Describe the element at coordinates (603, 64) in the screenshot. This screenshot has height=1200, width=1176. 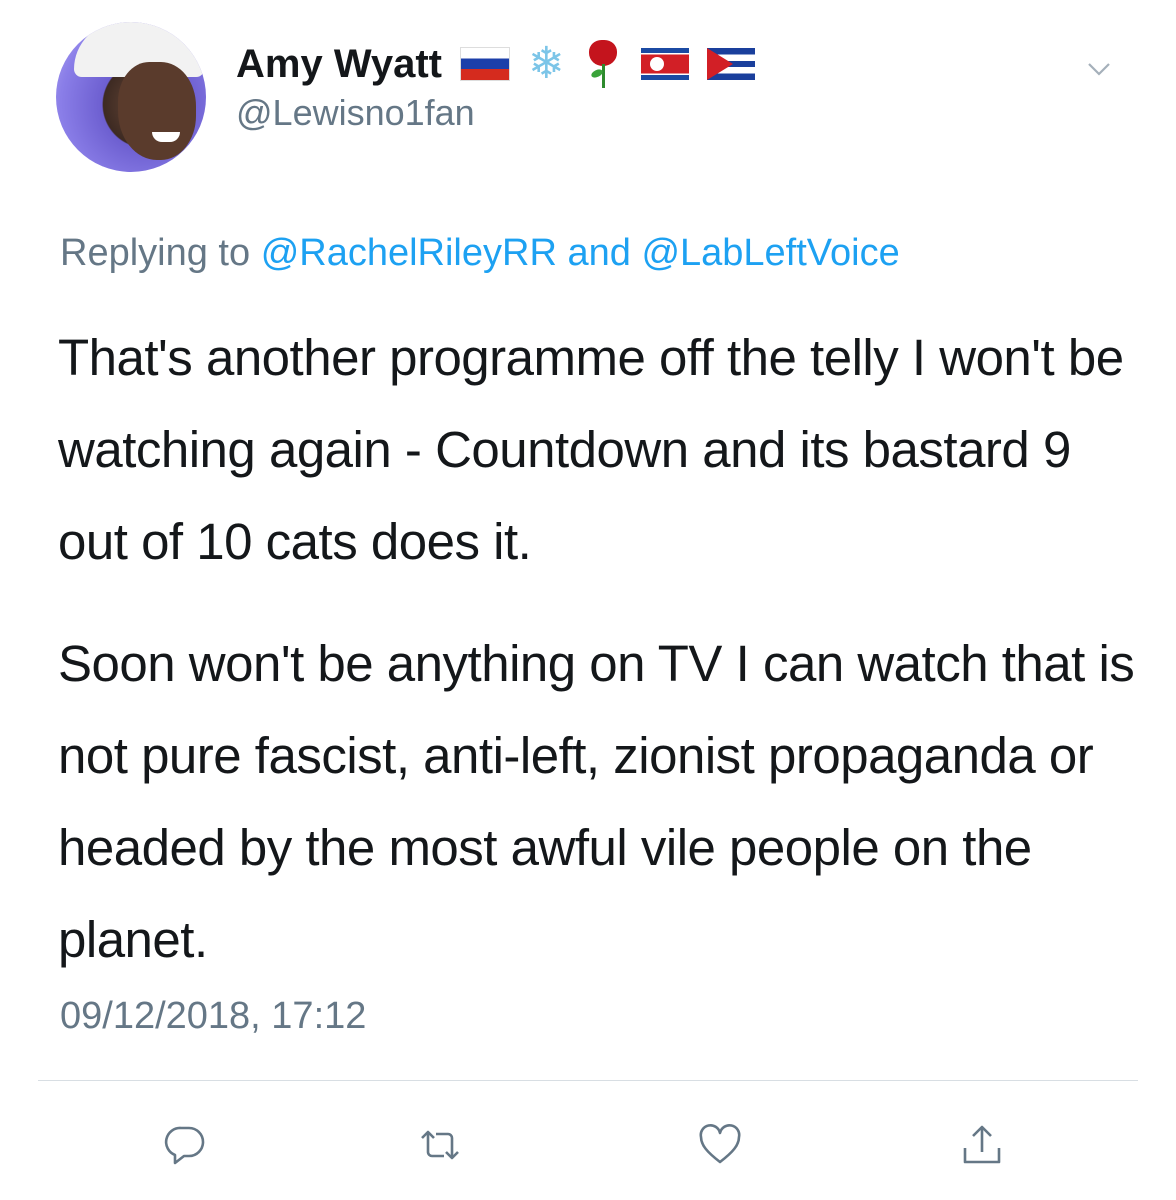
I see `rose-icon` at that location.